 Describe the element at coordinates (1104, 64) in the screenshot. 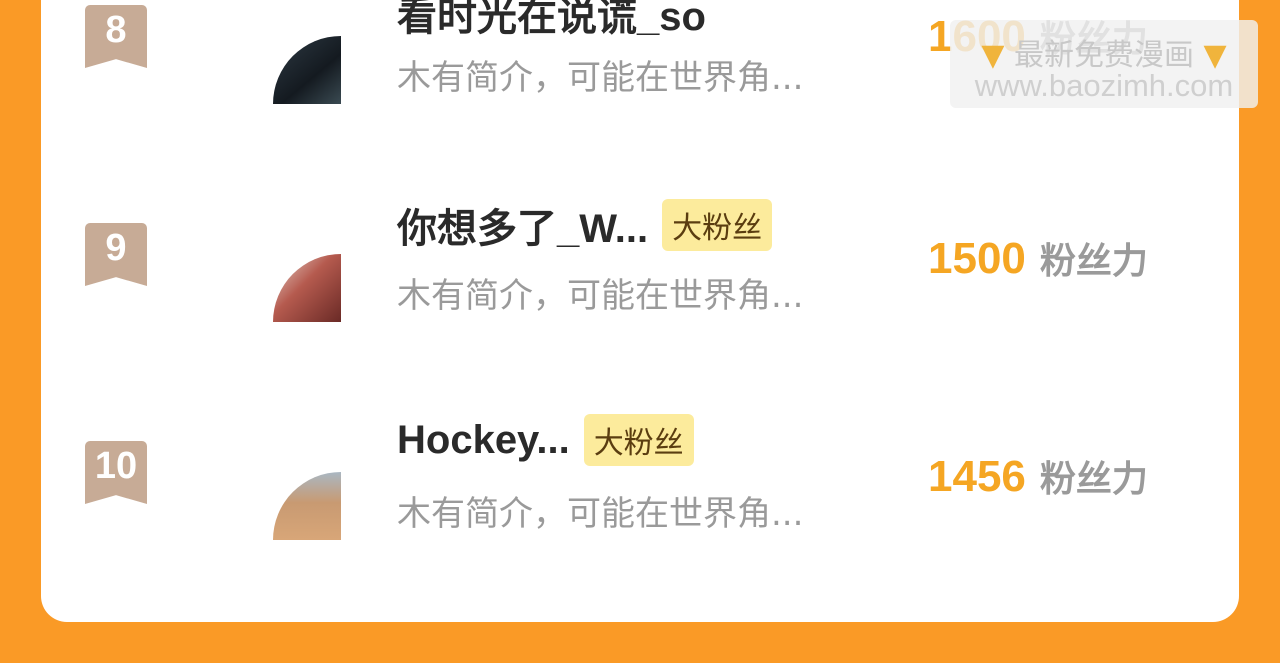

I see `watermark-overlay: ▼ 最新免费漫画 ▼ www.baozimh.com` at that location.